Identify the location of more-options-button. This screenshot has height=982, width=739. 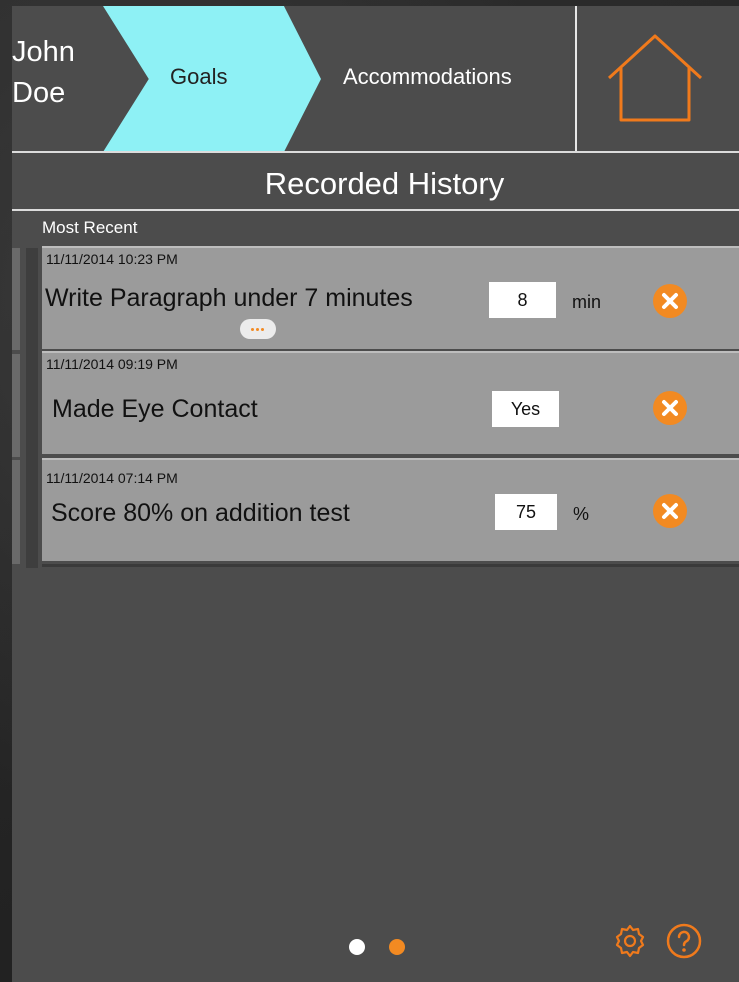
(258, 329).